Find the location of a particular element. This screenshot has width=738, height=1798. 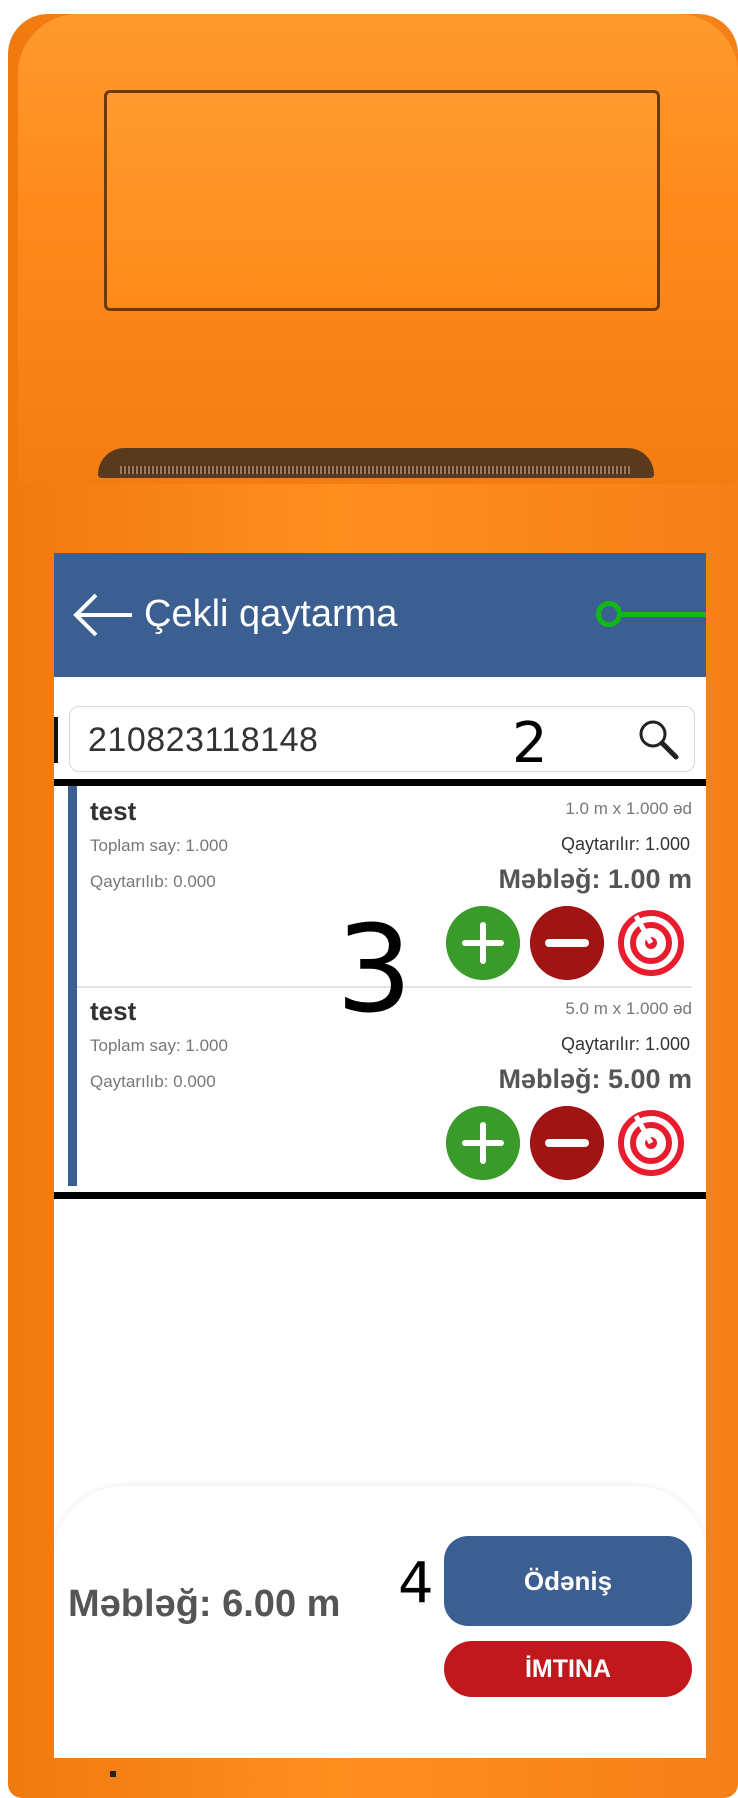

printer-window is located at coordinates (382, 200).